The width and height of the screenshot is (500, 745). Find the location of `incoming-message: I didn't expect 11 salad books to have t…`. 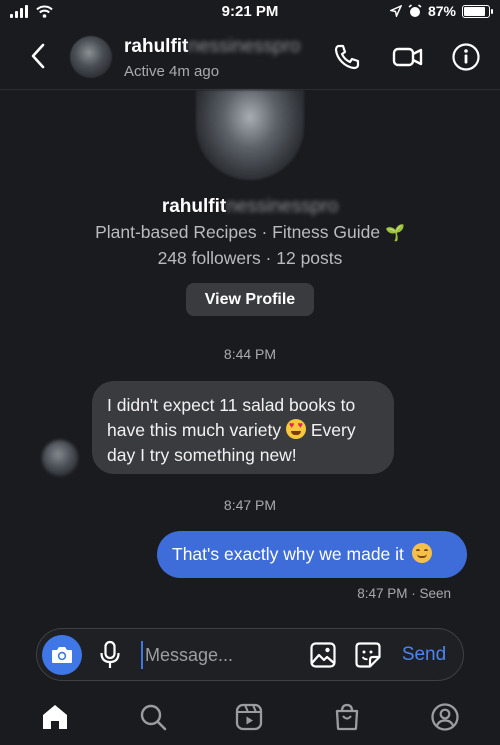

incoming-message: I didn't expect 11 salad books to have t… is located at coordinates (243, 427).